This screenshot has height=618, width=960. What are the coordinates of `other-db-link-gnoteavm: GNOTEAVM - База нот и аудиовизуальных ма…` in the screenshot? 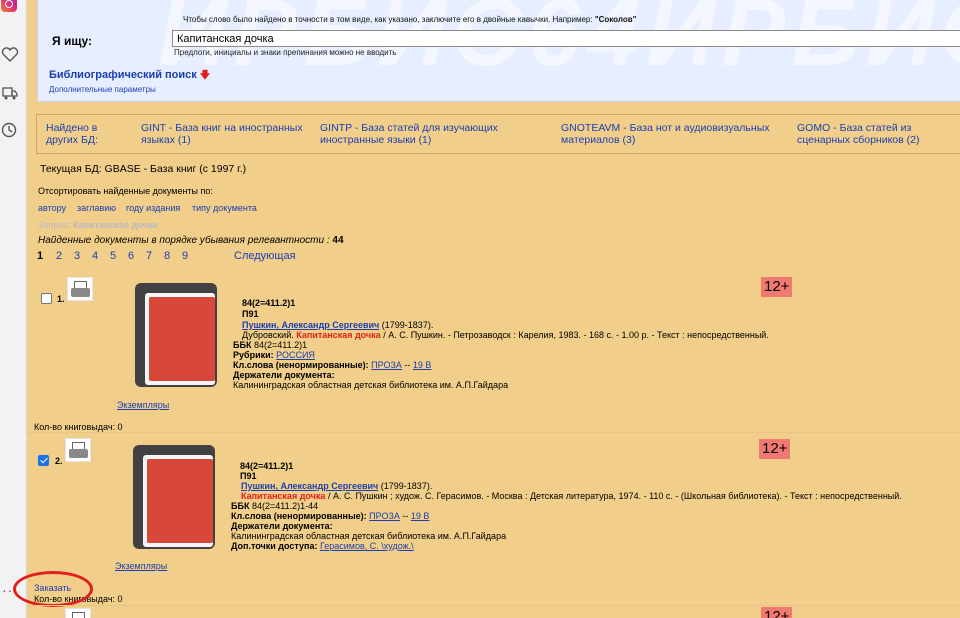 It's located at (668, 134).